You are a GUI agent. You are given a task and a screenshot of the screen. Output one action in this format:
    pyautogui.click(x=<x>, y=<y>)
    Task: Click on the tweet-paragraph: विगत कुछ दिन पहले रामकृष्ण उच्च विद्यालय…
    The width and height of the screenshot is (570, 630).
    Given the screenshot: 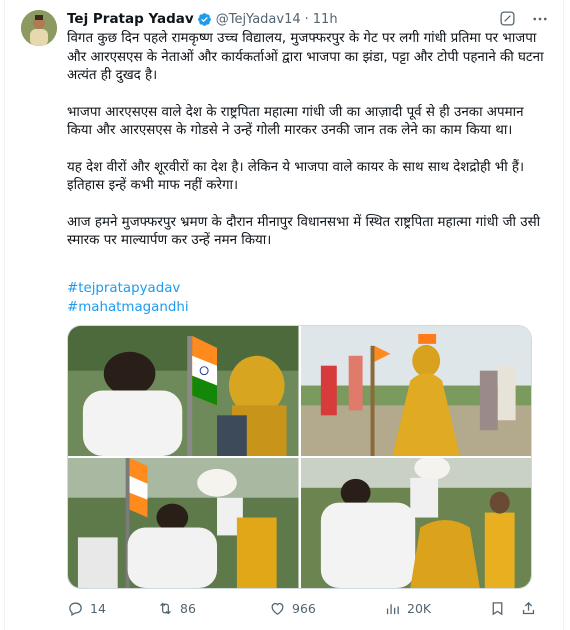 What is the action you would take?
    pyautogui.click(x=305, y=57)
    